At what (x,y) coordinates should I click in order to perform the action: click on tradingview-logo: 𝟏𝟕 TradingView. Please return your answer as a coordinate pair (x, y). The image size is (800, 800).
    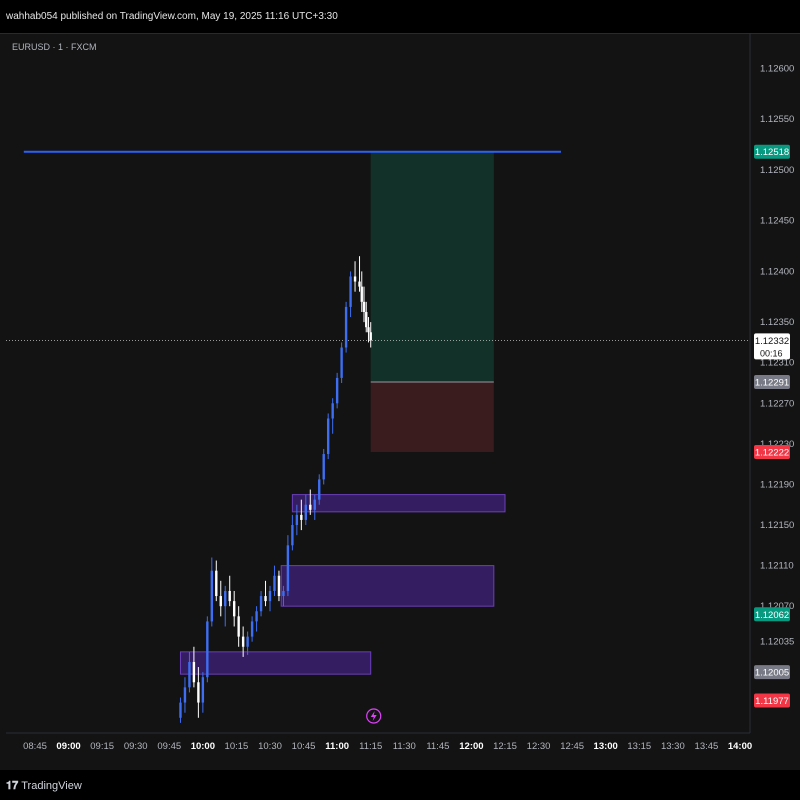
    Looking at the image, I should click on (44, 786).